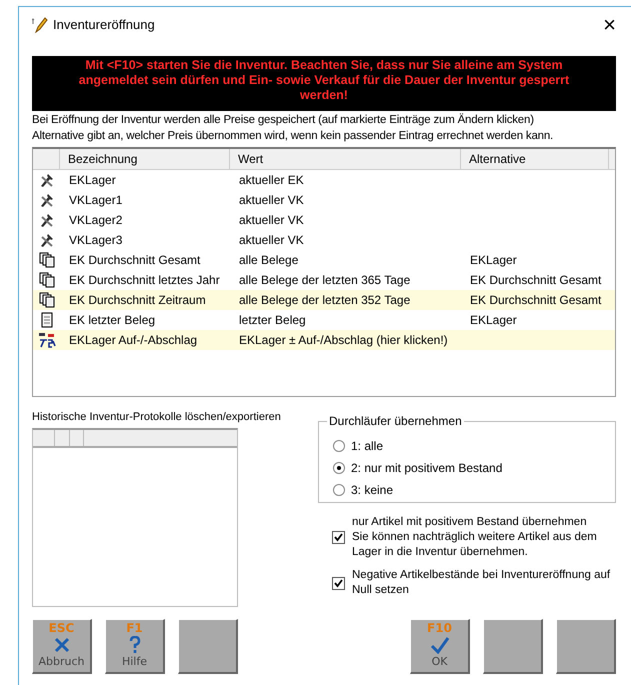 This screenshot has height=685, width=631. Describe the element at coordinates (395, 421) in the screenshot. I see `group-title: Durchläufer übernehmen` at that location.